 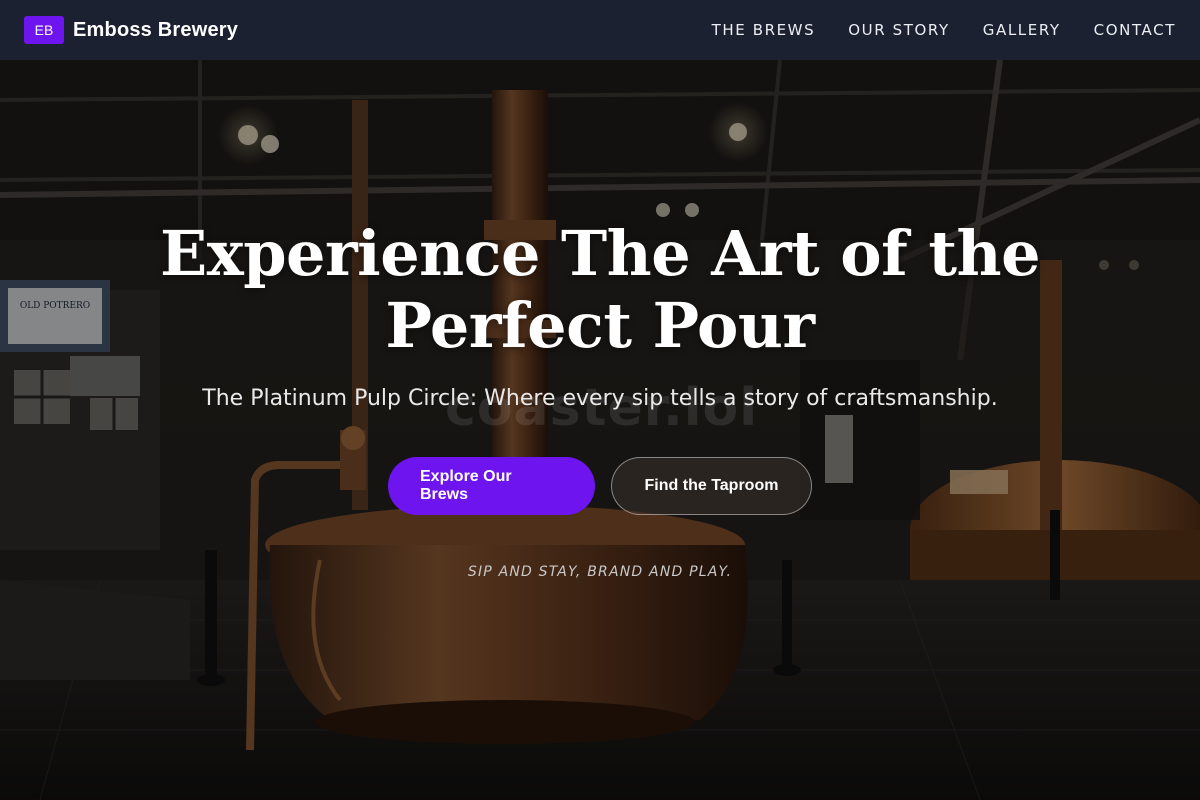 I want to click on cta-button-group: Explore Our Brews Find the Taproom, so click(x=600, y=486).